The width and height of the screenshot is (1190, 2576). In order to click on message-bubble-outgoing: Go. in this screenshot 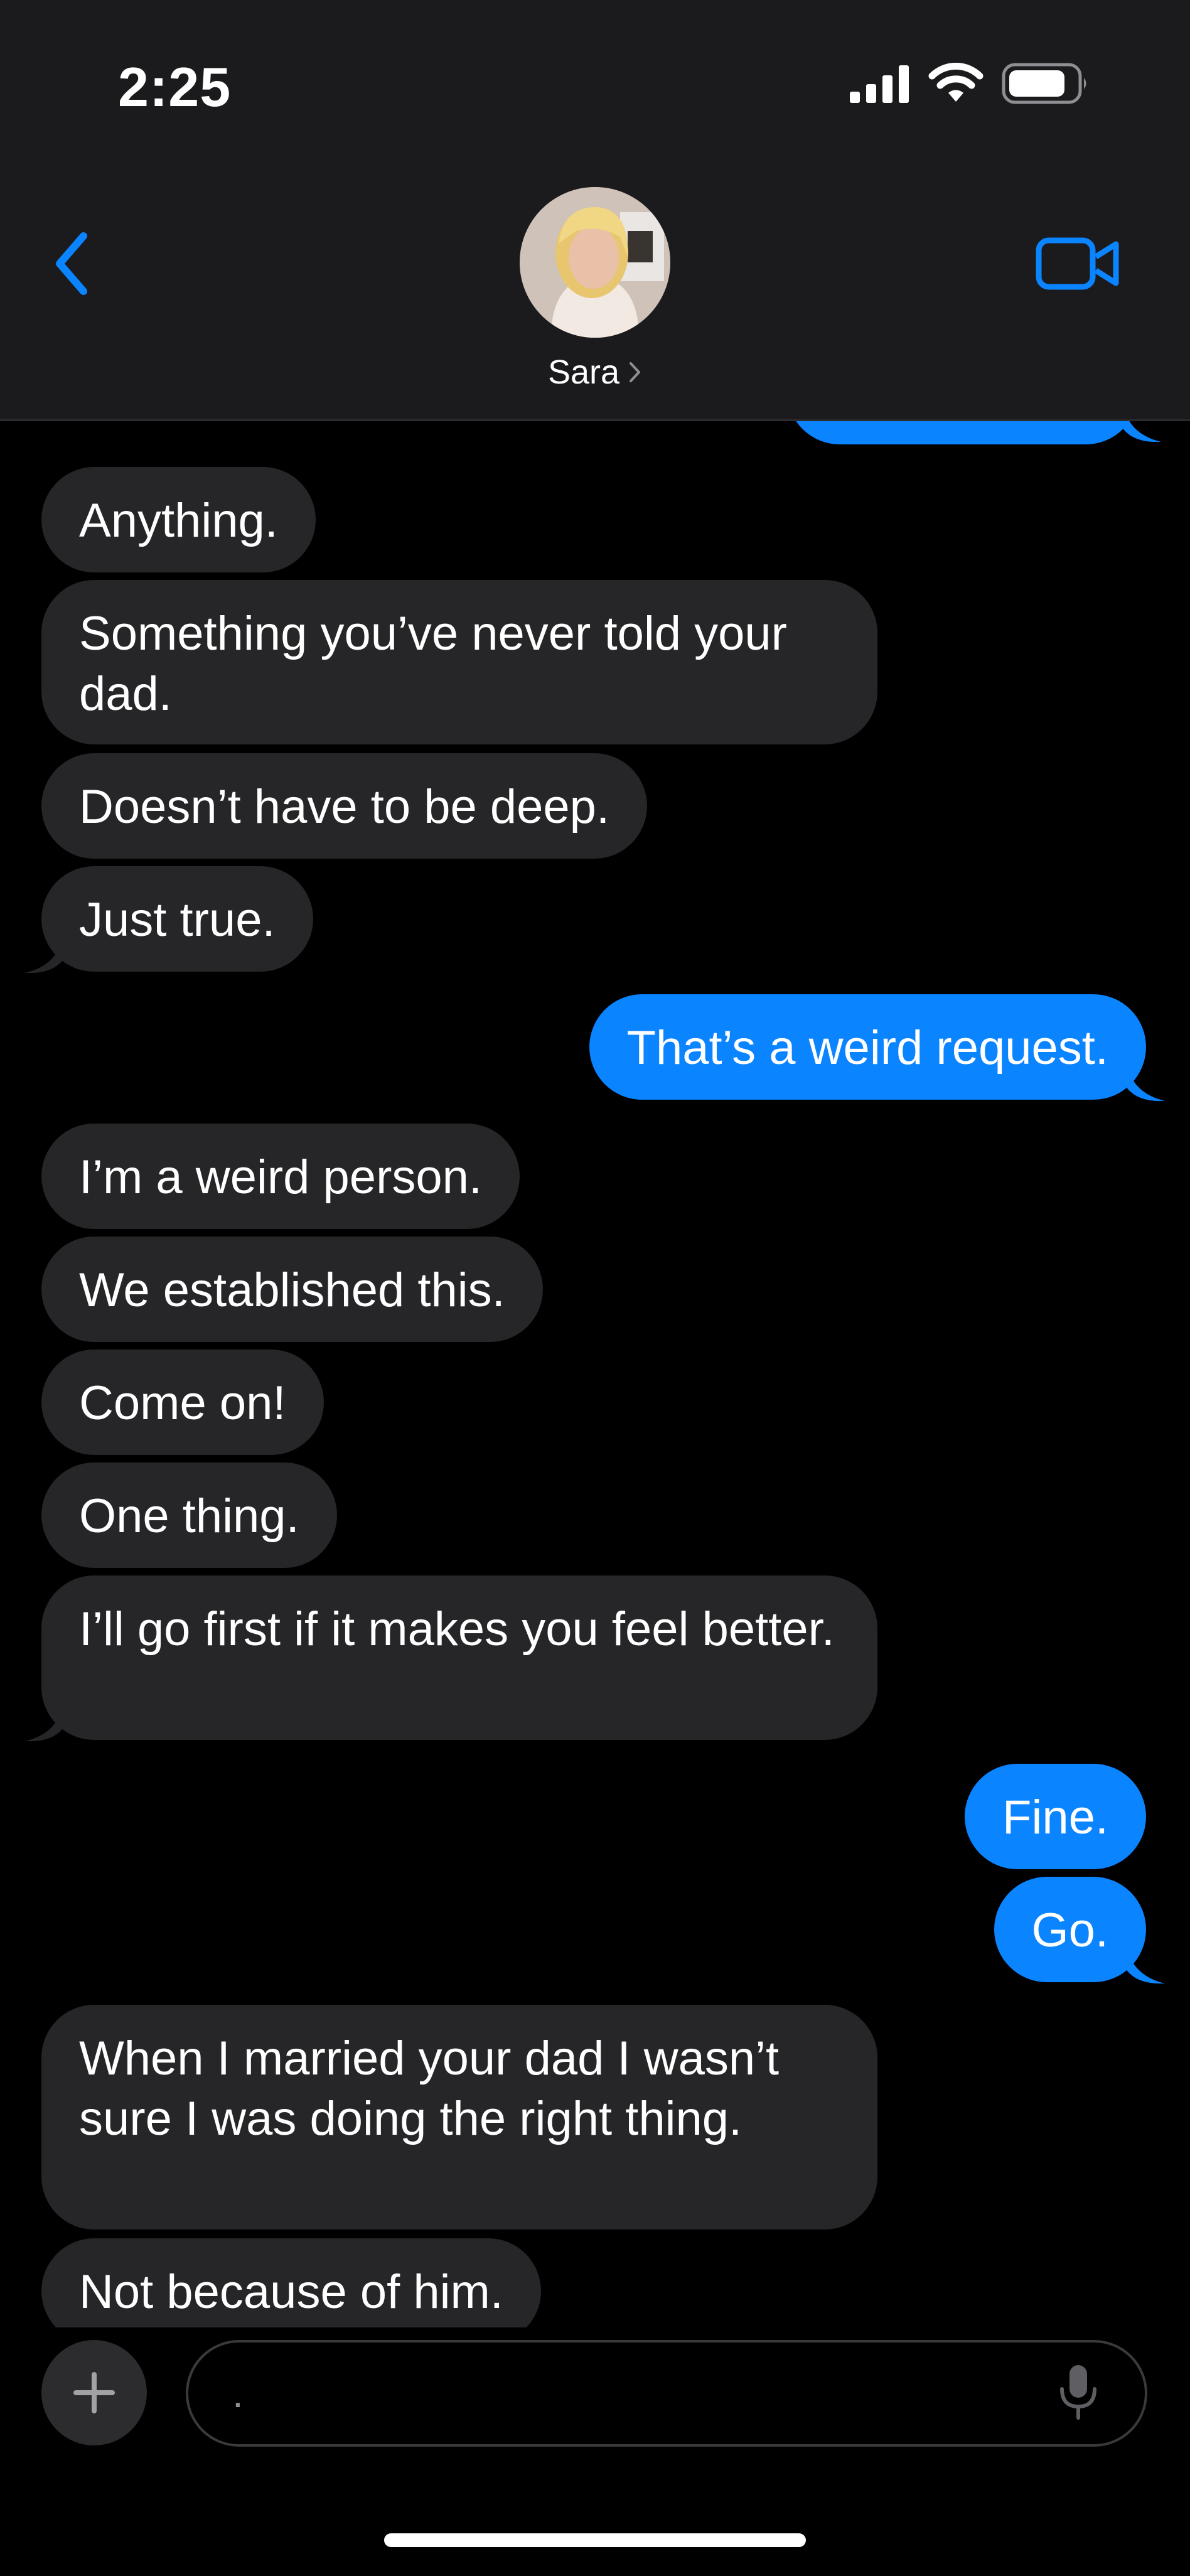, I will do `click(1070, 1929)`.